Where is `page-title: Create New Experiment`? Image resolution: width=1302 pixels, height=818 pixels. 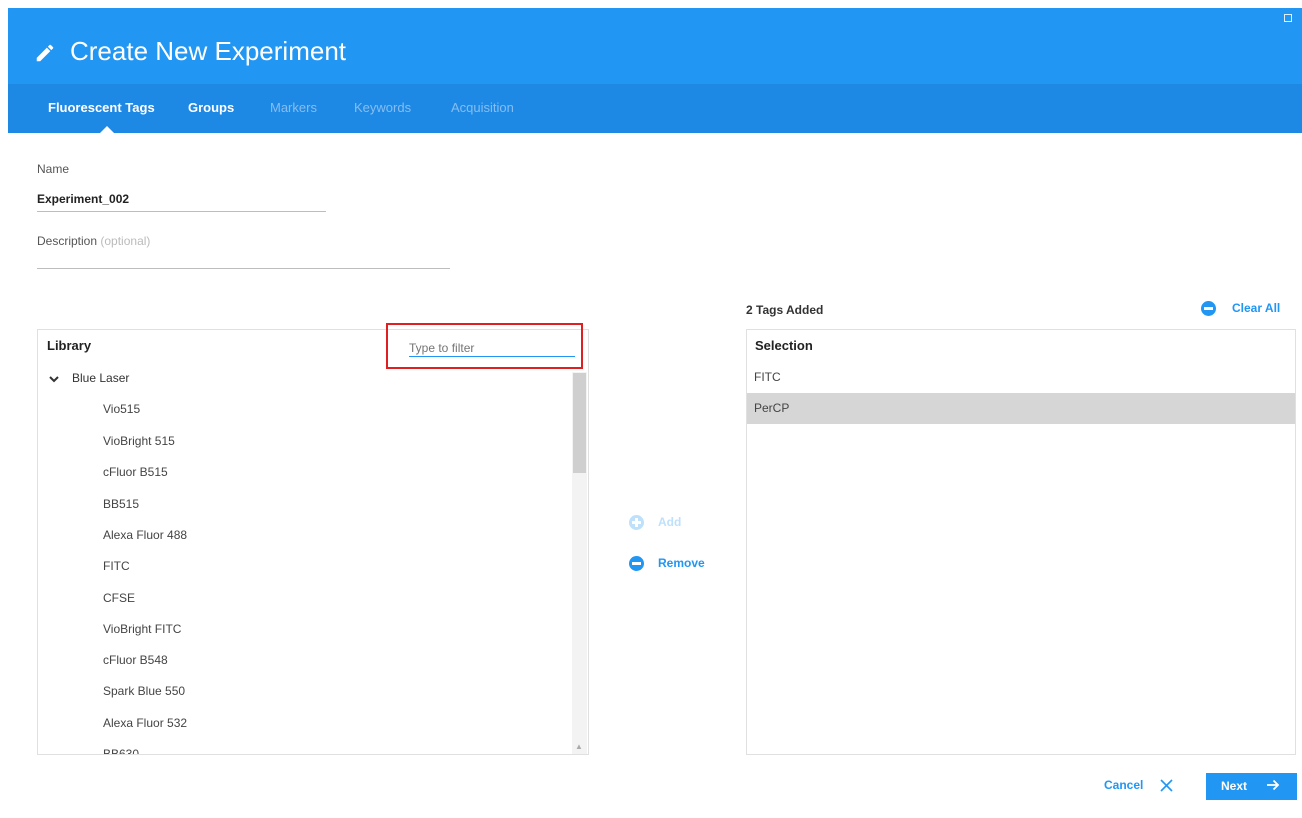
page-title: Create New Experiment is located at coordinates (208, 51).